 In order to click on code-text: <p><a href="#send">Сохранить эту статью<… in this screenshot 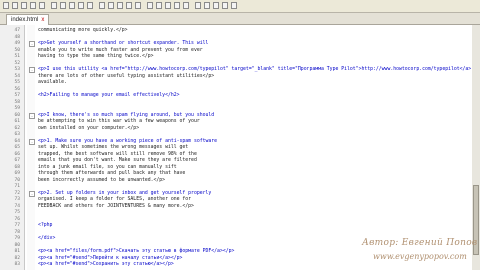, I will do `click(106, 264)`.